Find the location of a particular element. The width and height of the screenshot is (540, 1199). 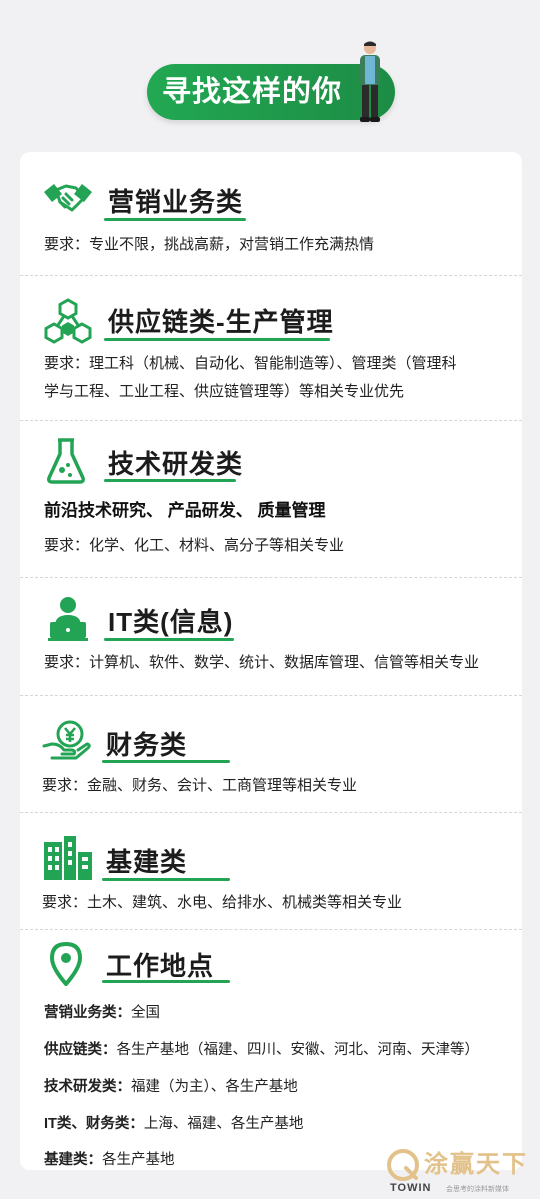

logo-brand: TOWIN is located at coordinates (411, 1188).